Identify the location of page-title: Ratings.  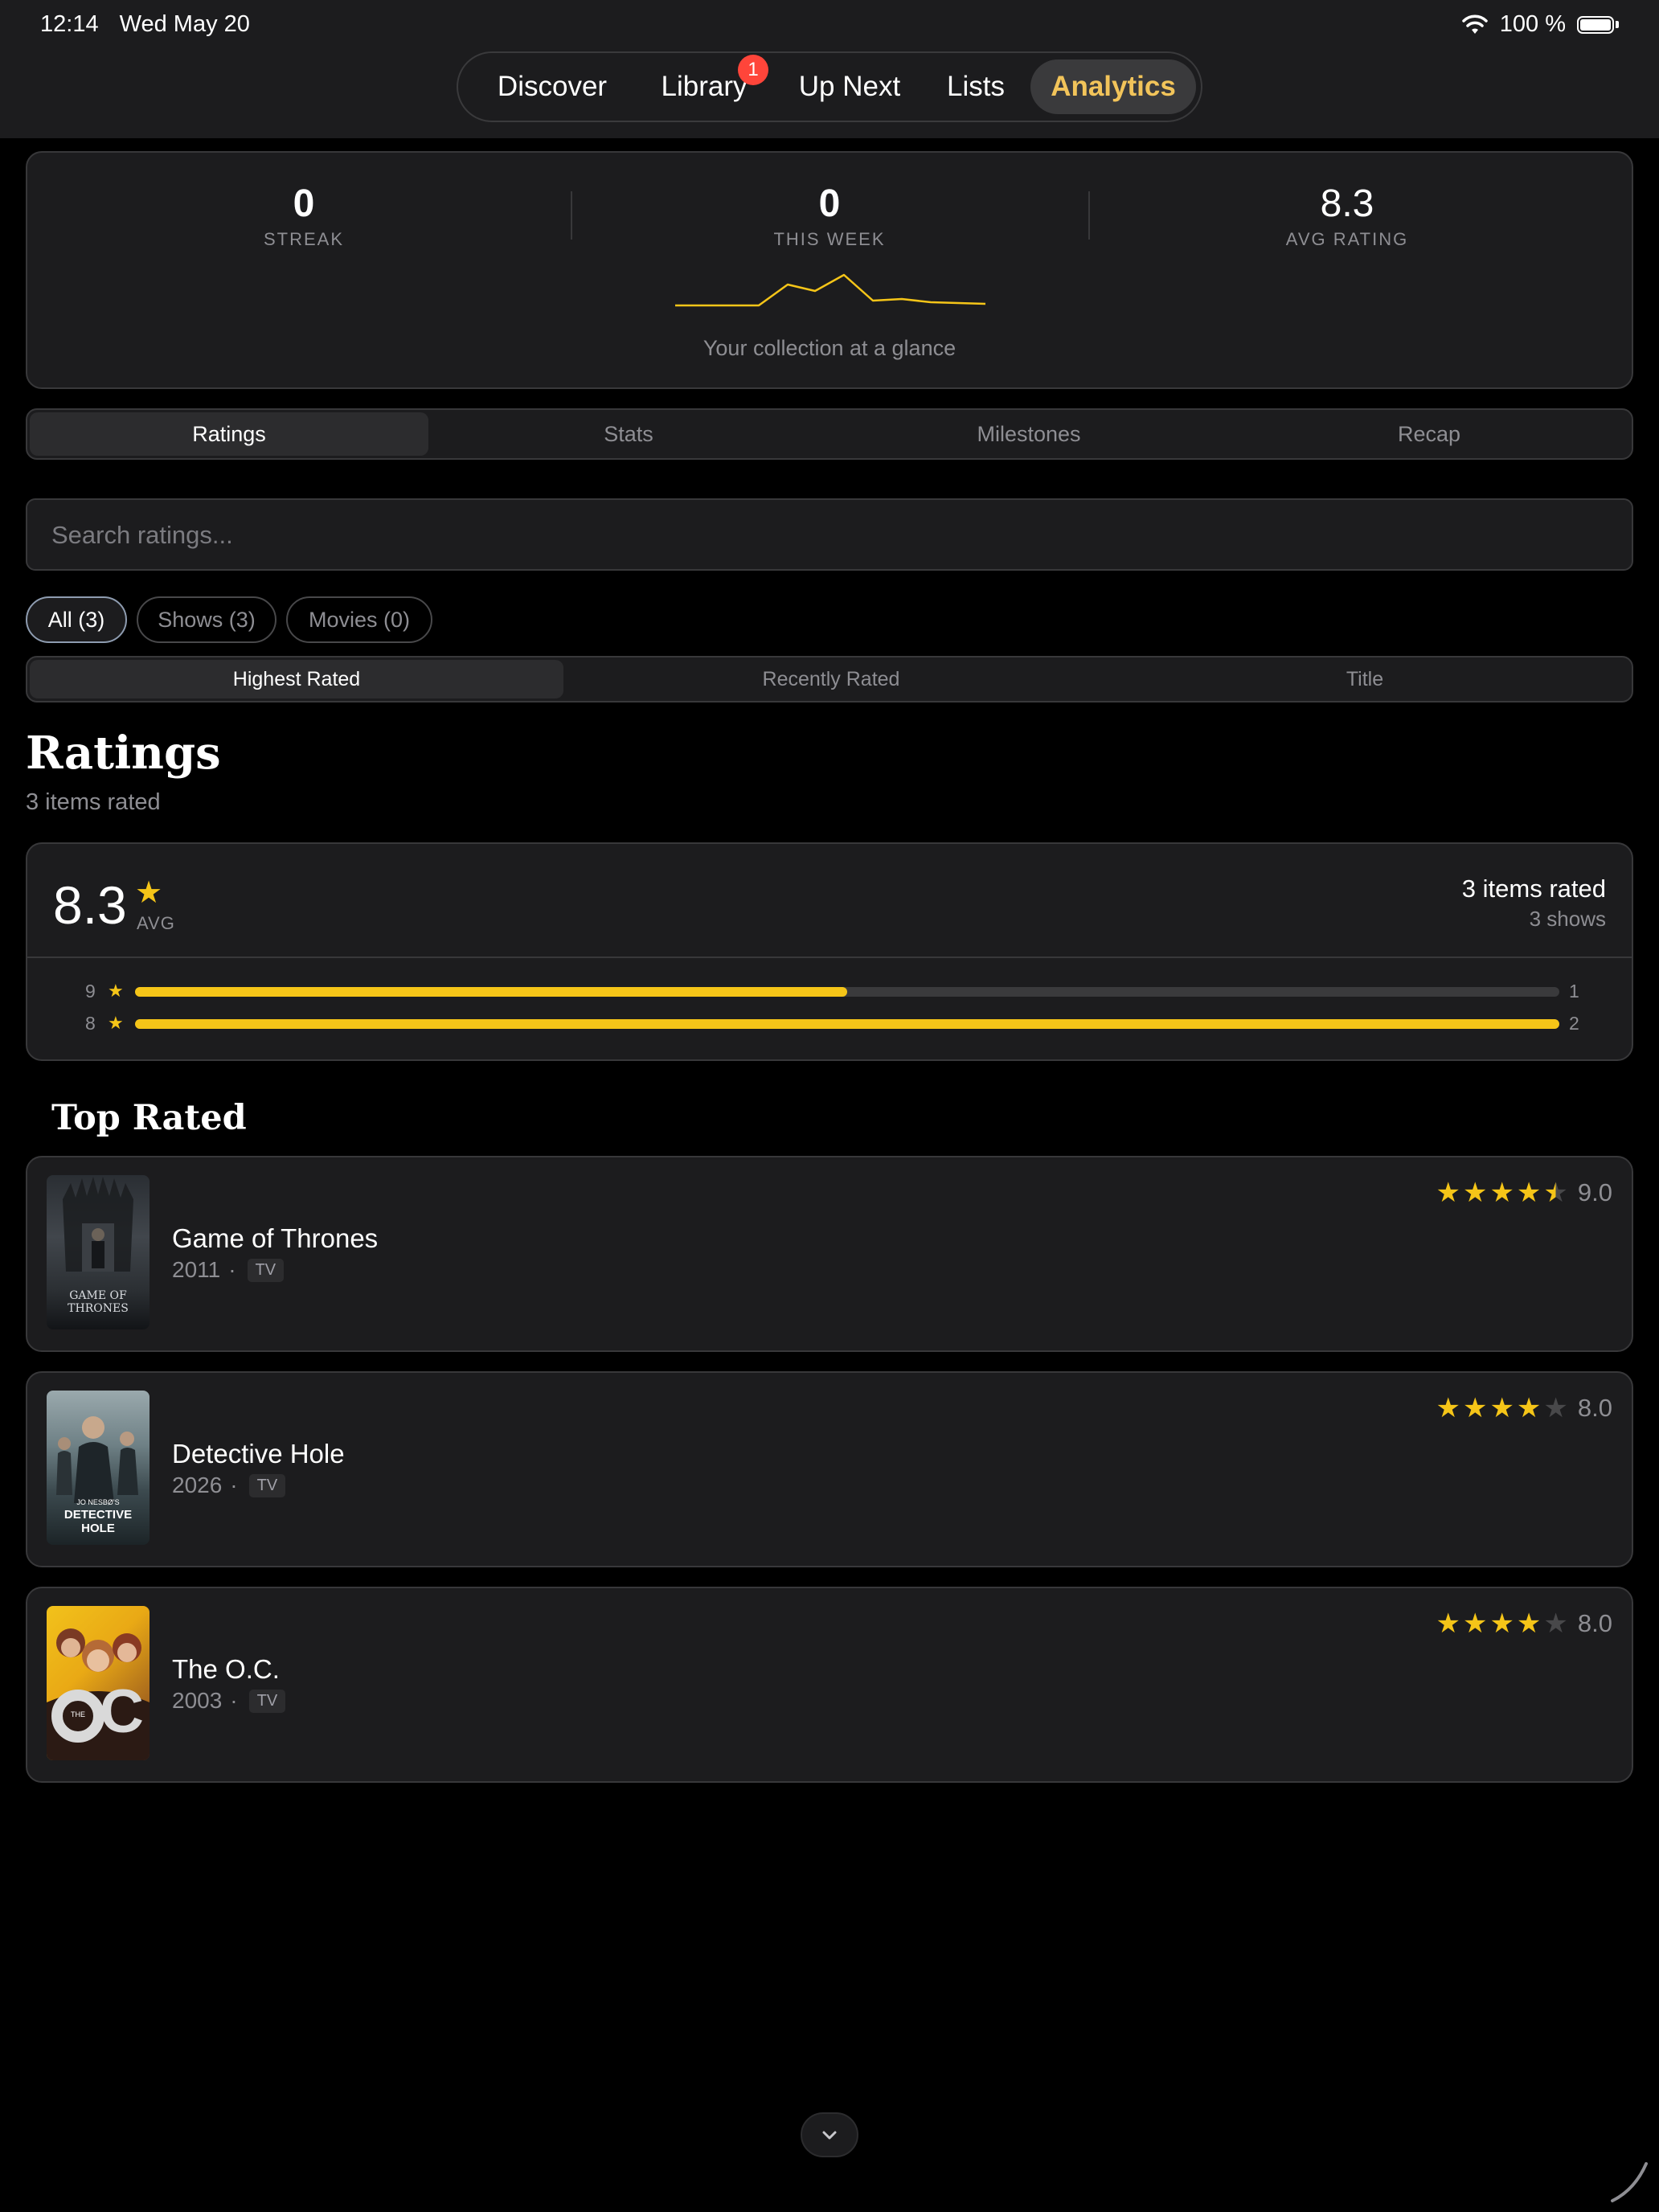
(124, 753).